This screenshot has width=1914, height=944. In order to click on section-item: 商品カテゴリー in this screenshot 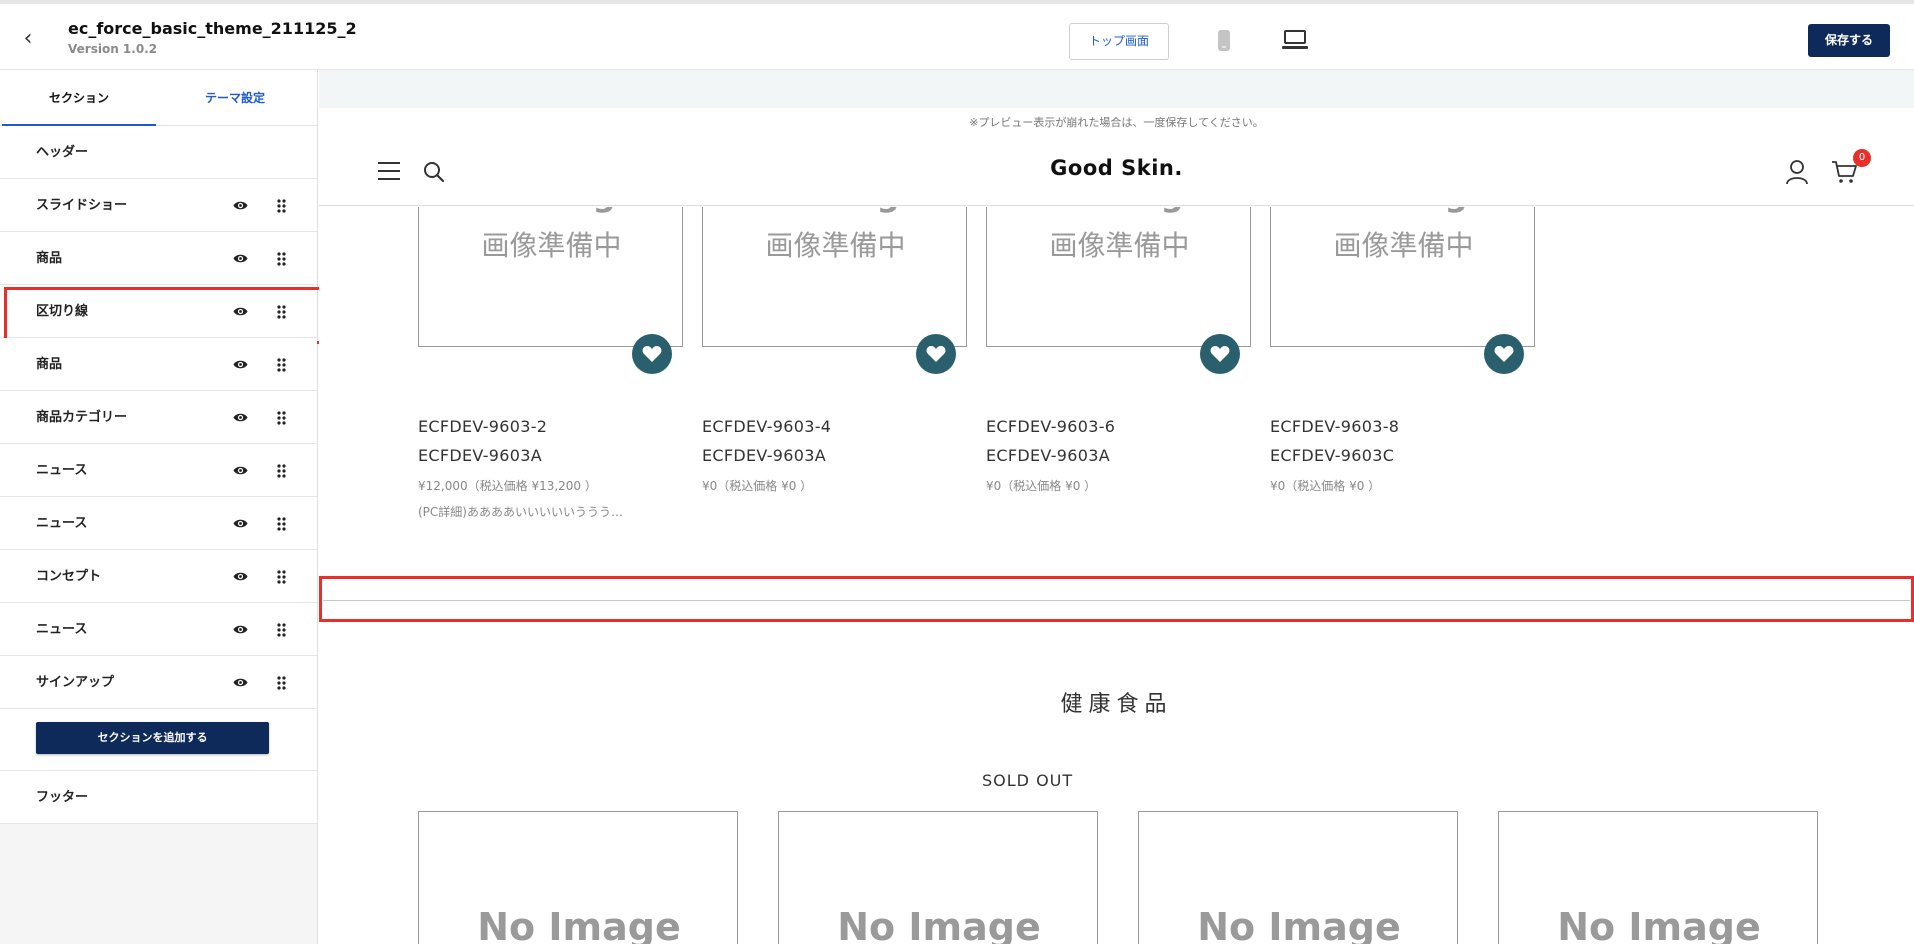, I will do `click(158, 417)`.